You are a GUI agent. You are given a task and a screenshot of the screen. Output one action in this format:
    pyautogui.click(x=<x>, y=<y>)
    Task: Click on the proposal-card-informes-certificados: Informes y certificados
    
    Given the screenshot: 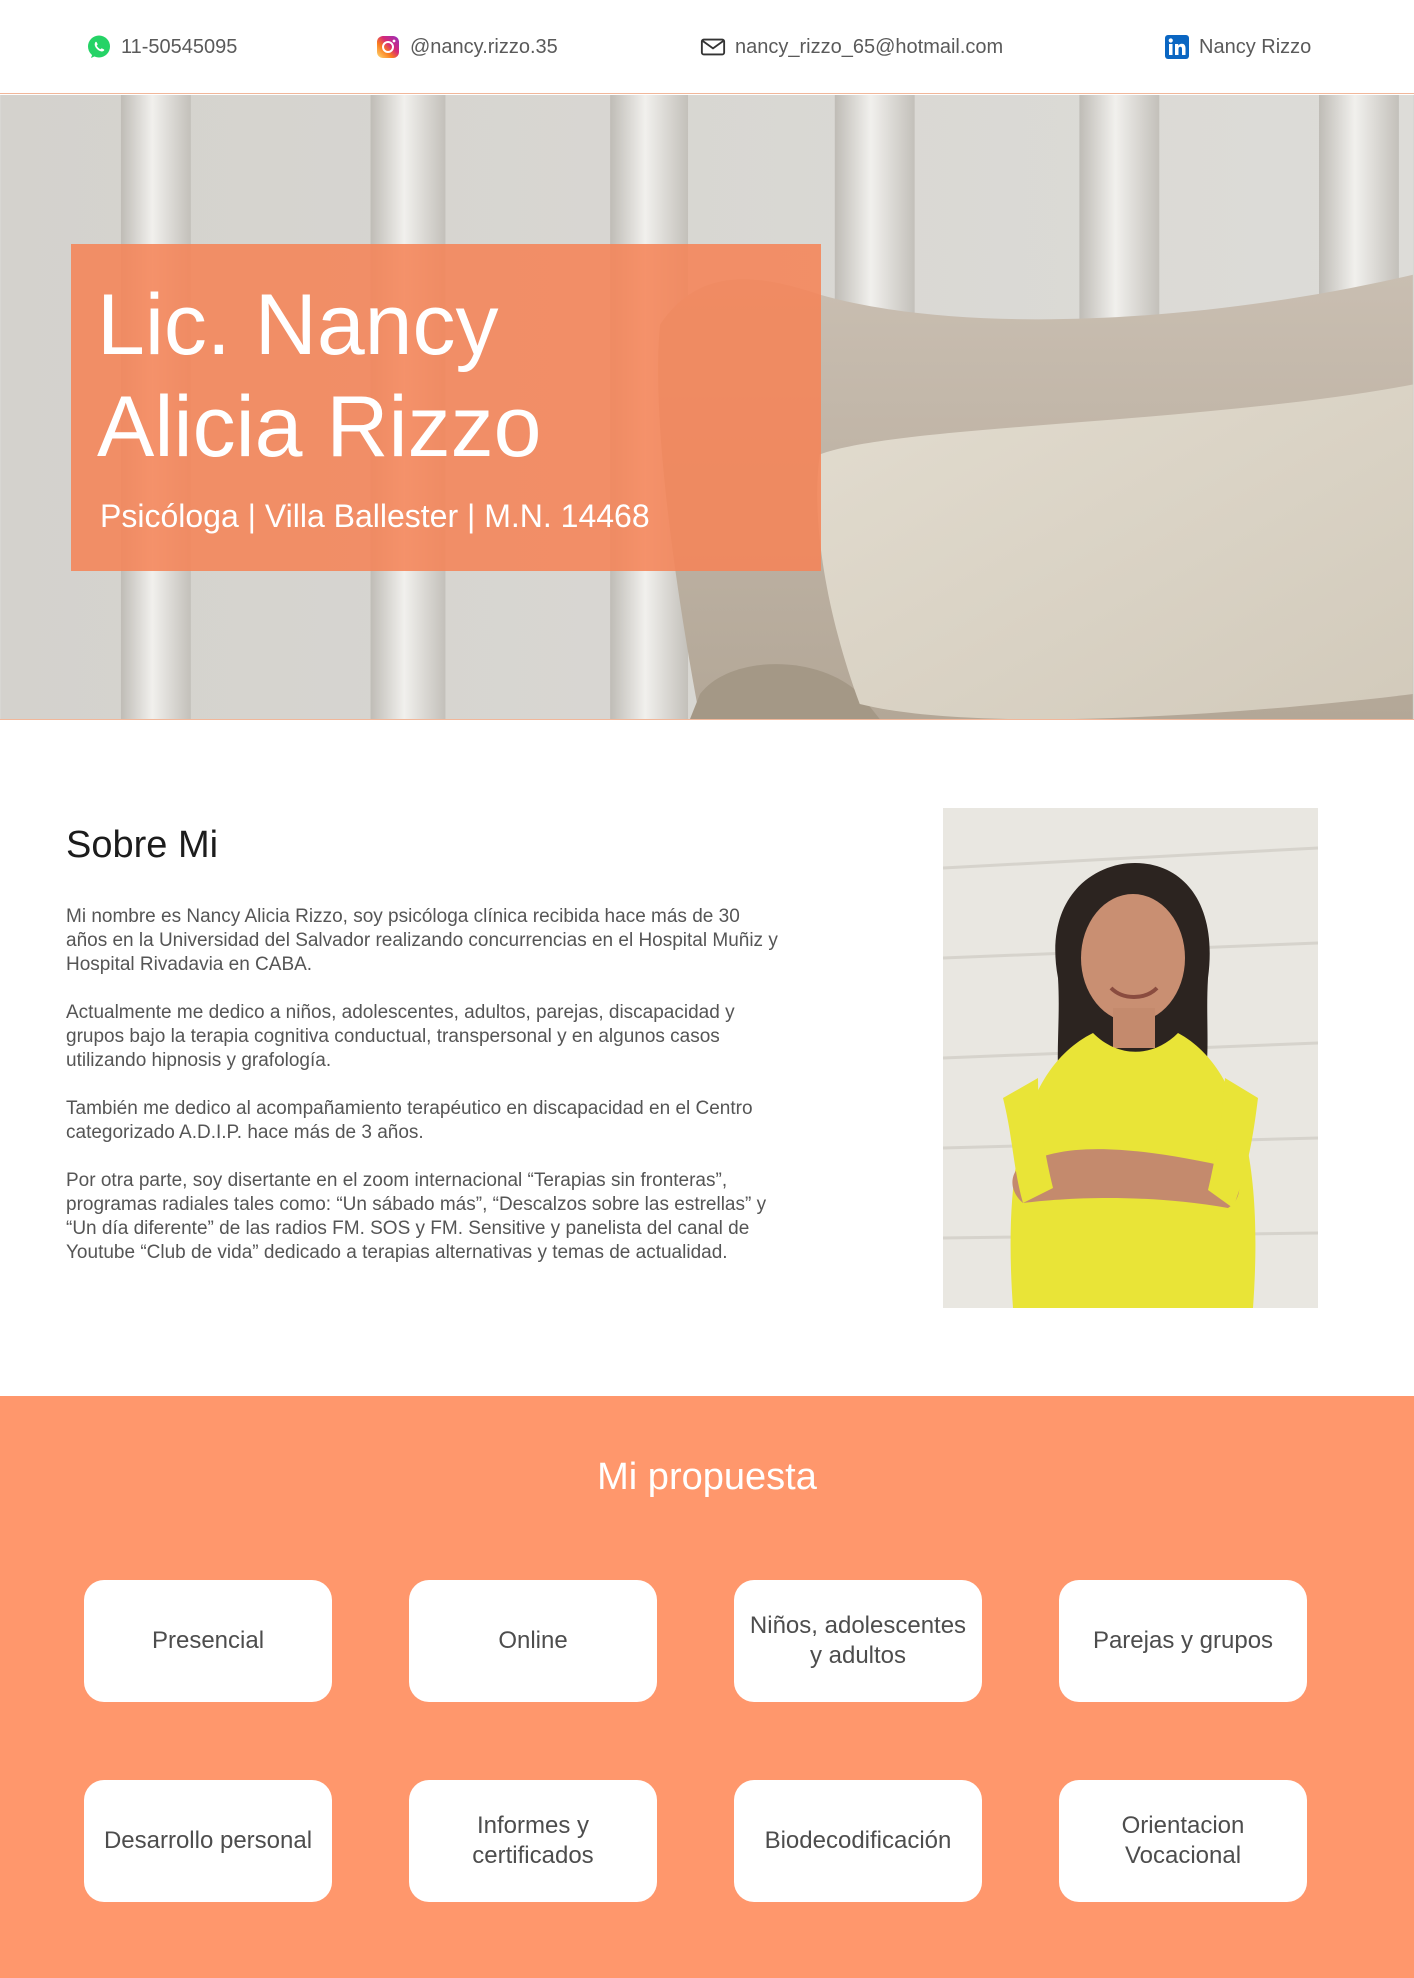 What is the action you would take?
    pyautogui.click(x=533, y=1841)
    